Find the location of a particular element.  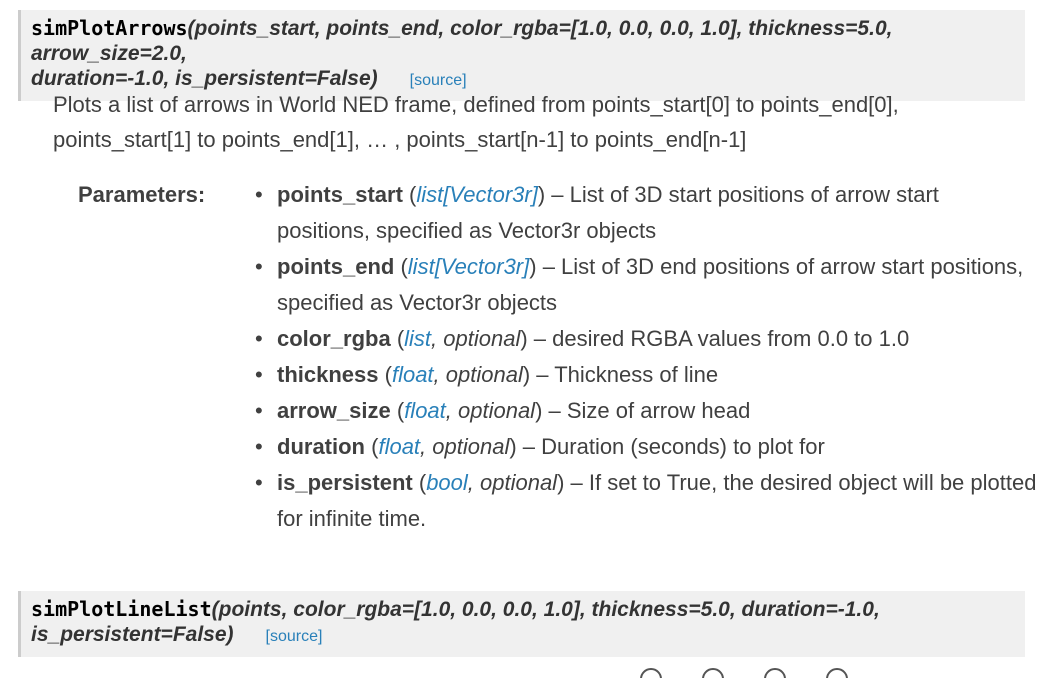

param-desc: Thickness of line is located at coordinates (636, 374).